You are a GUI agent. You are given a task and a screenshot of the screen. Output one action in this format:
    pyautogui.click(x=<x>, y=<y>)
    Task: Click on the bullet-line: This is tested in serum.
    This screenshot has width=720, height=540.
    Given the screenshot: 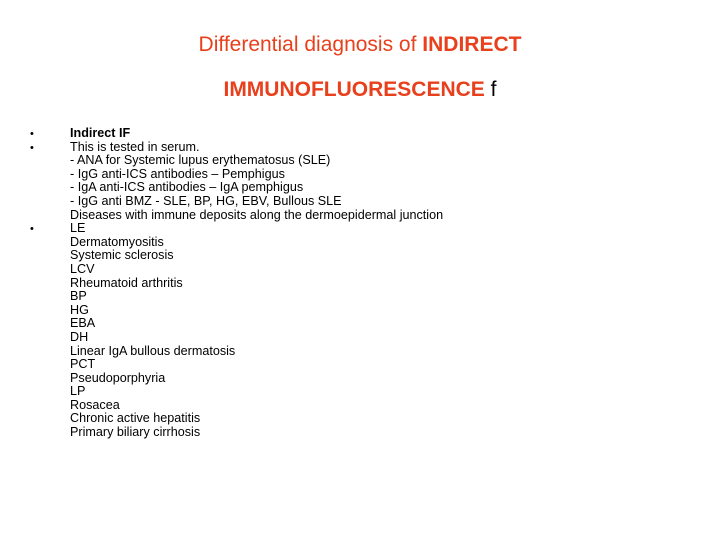 What is the action you would take?
    pyautogui.click(x=135, y=146)
    